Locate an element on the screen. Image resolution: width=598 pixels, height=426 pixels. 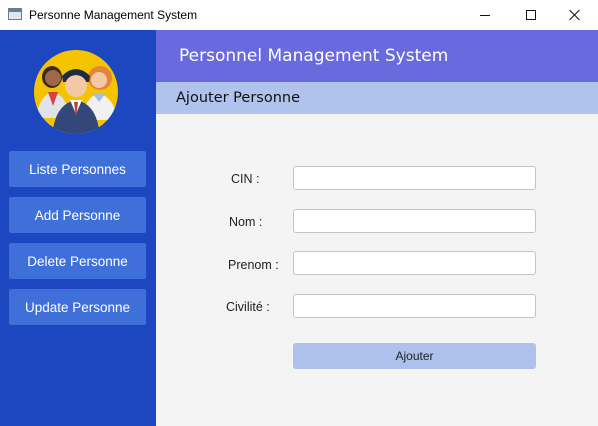
sidebar-item-label: Update Personne is located at coordinates (77, 307).